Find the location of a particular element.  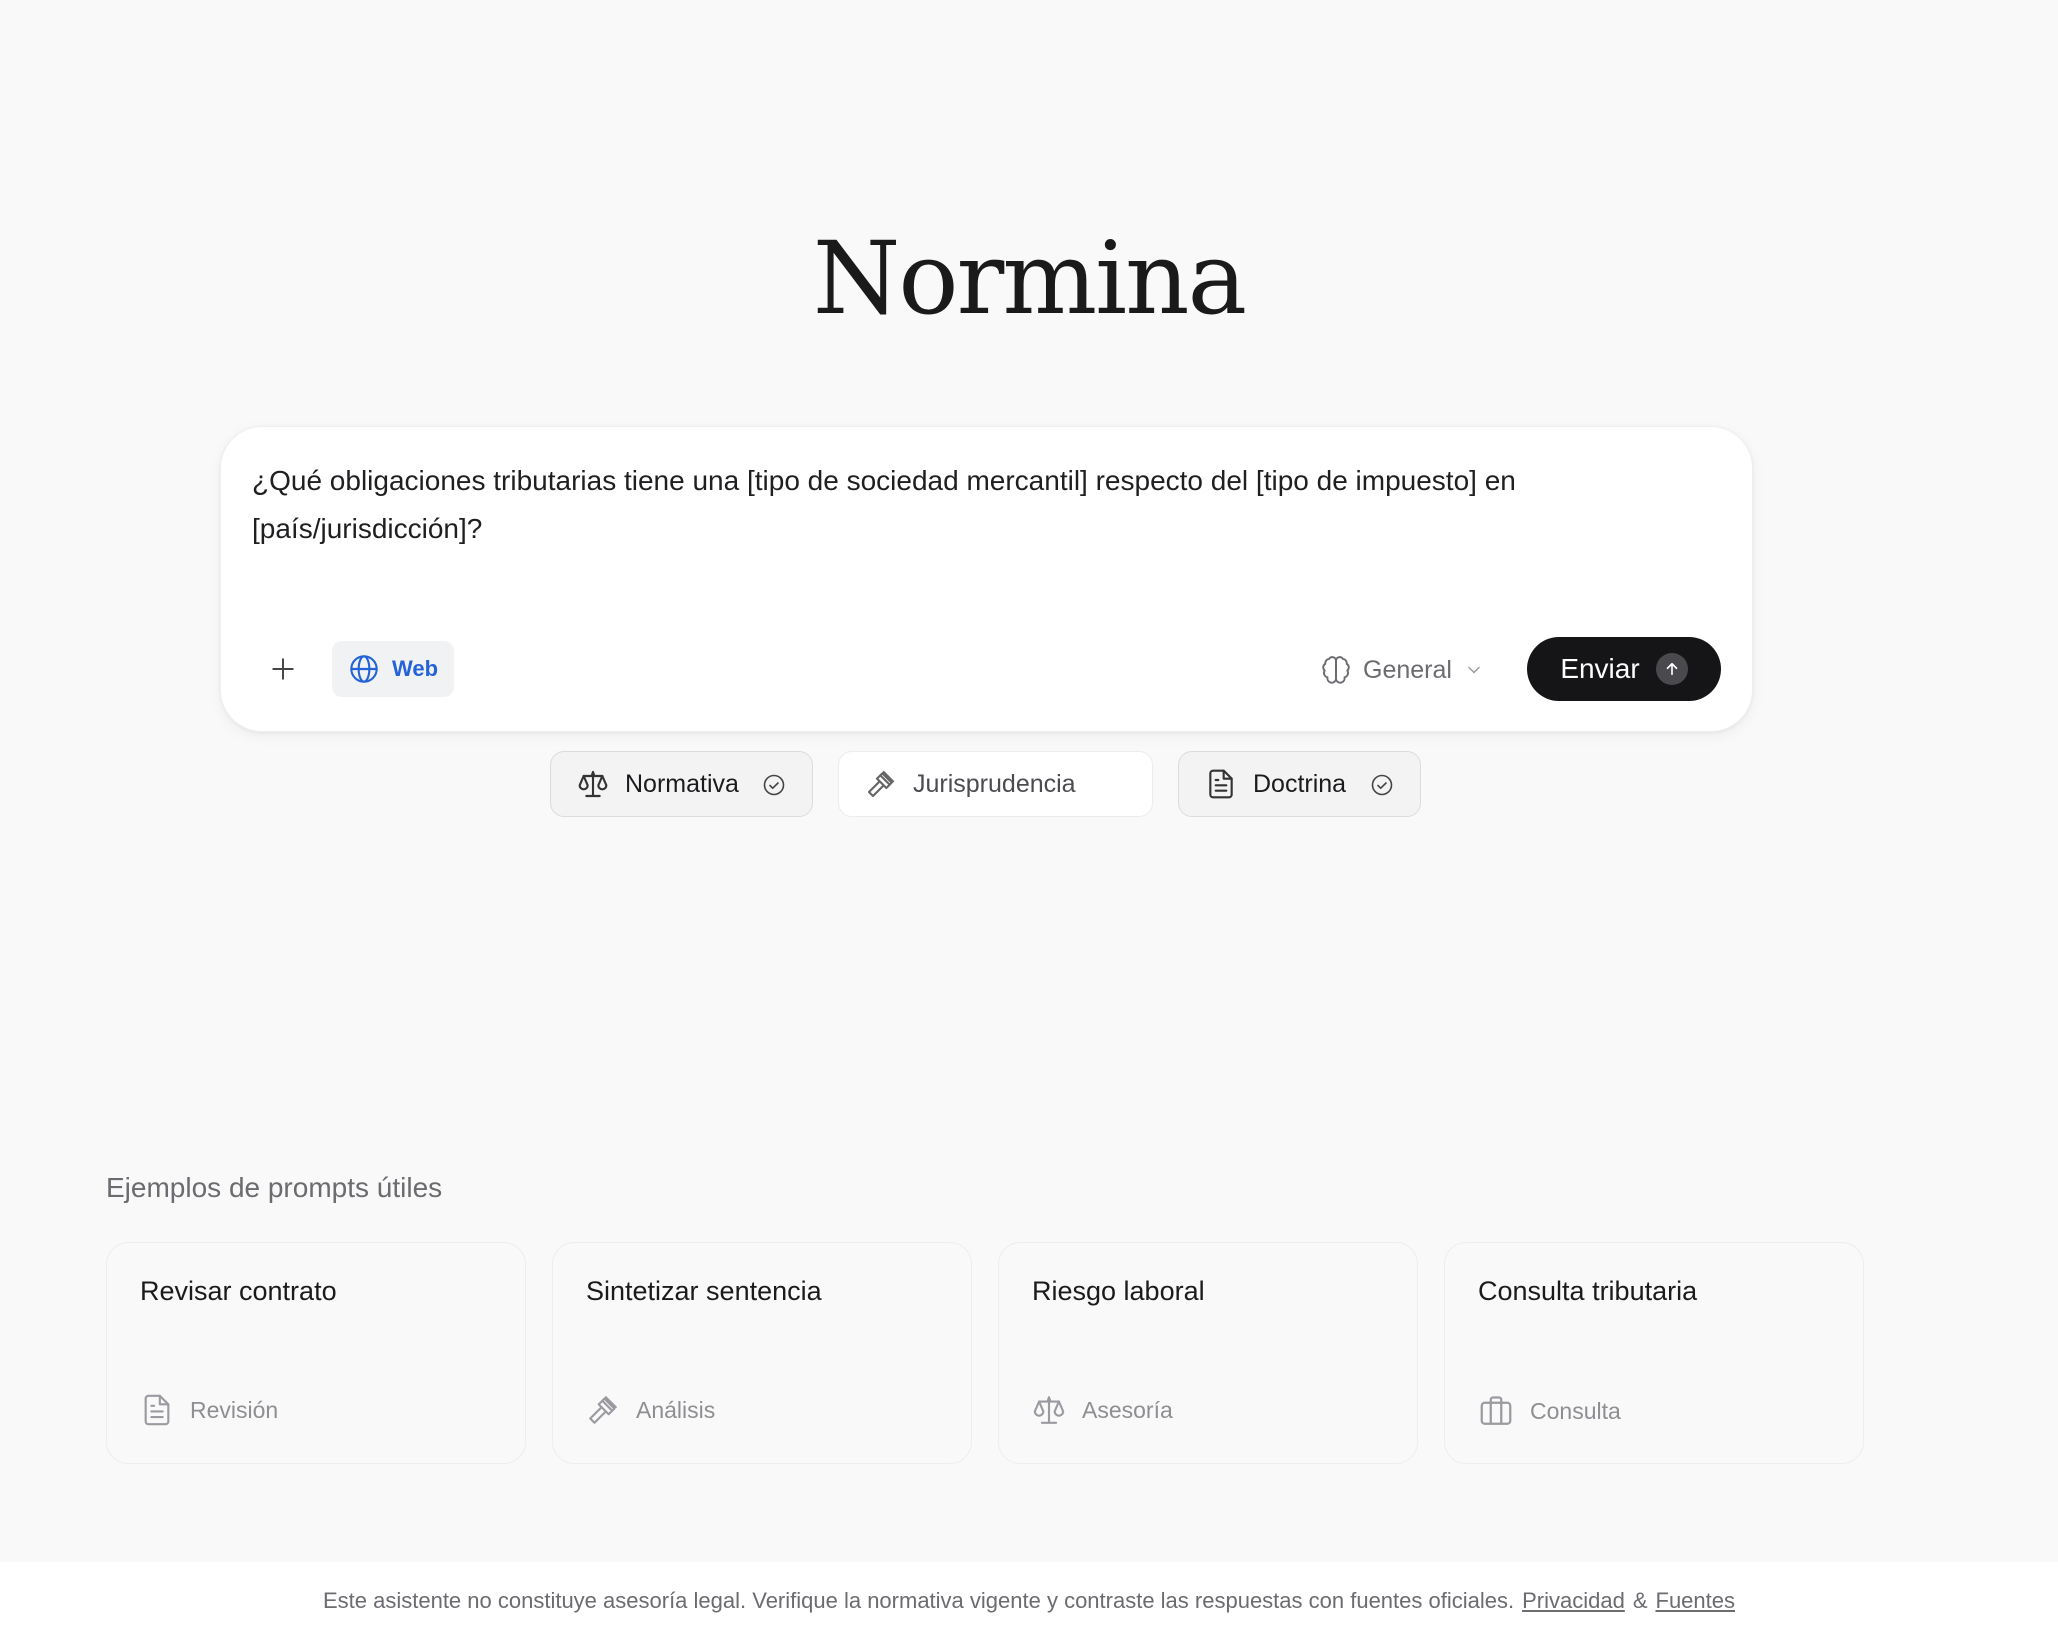

card-title: Consulta tributaria is located at coordinates (1588, 1291).